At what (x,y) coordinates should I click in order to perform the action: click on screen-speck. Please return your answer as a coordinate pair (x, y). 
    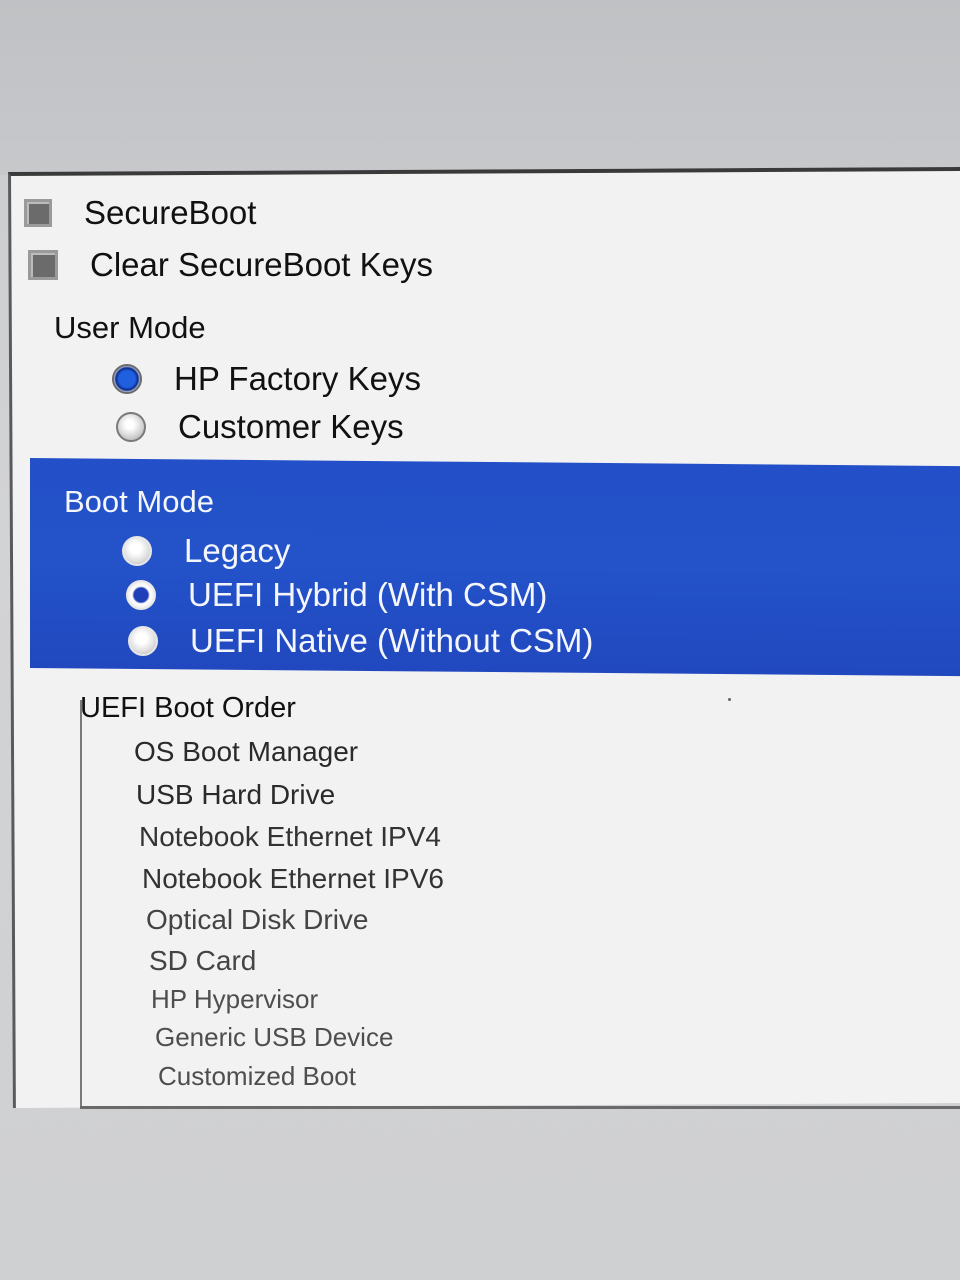
    Looking at the image, I should click on (729, 699).